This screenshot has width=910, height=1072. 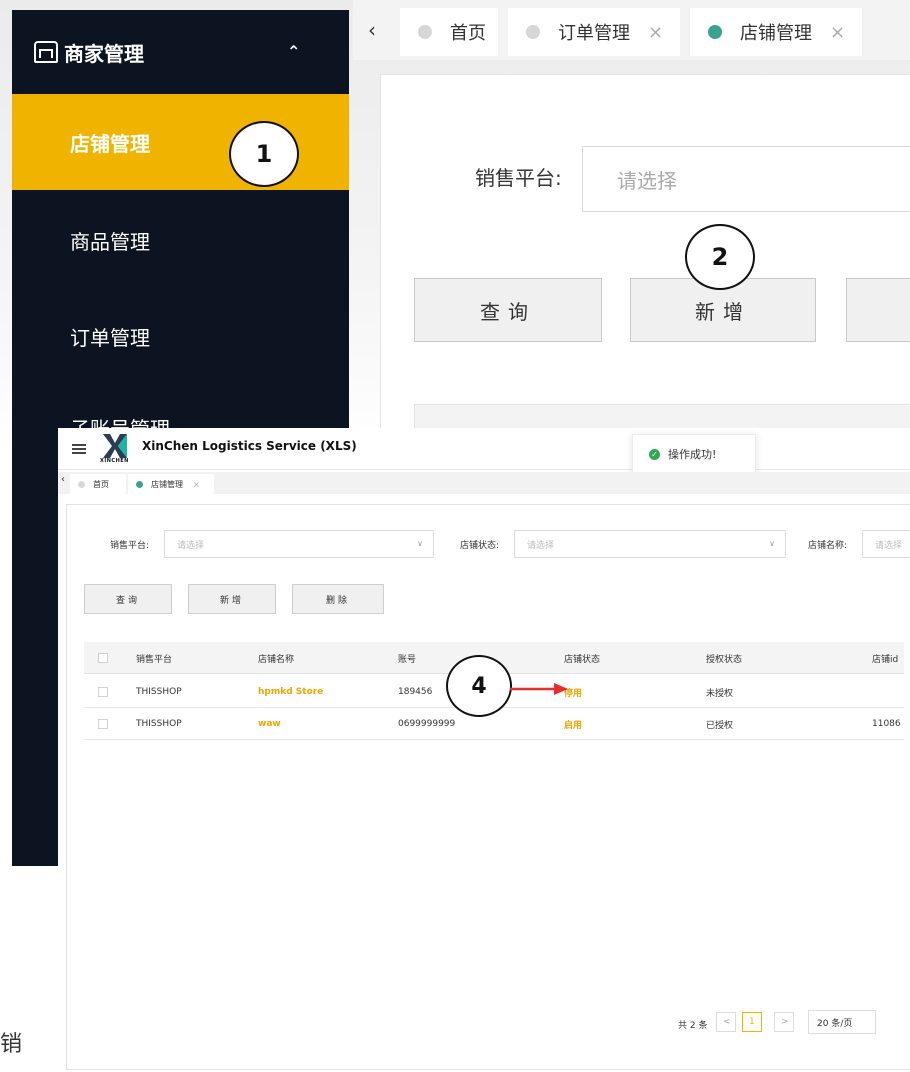 I want to click on sidebar-item-order-management: 订单管理, so click(x=180, y=336).